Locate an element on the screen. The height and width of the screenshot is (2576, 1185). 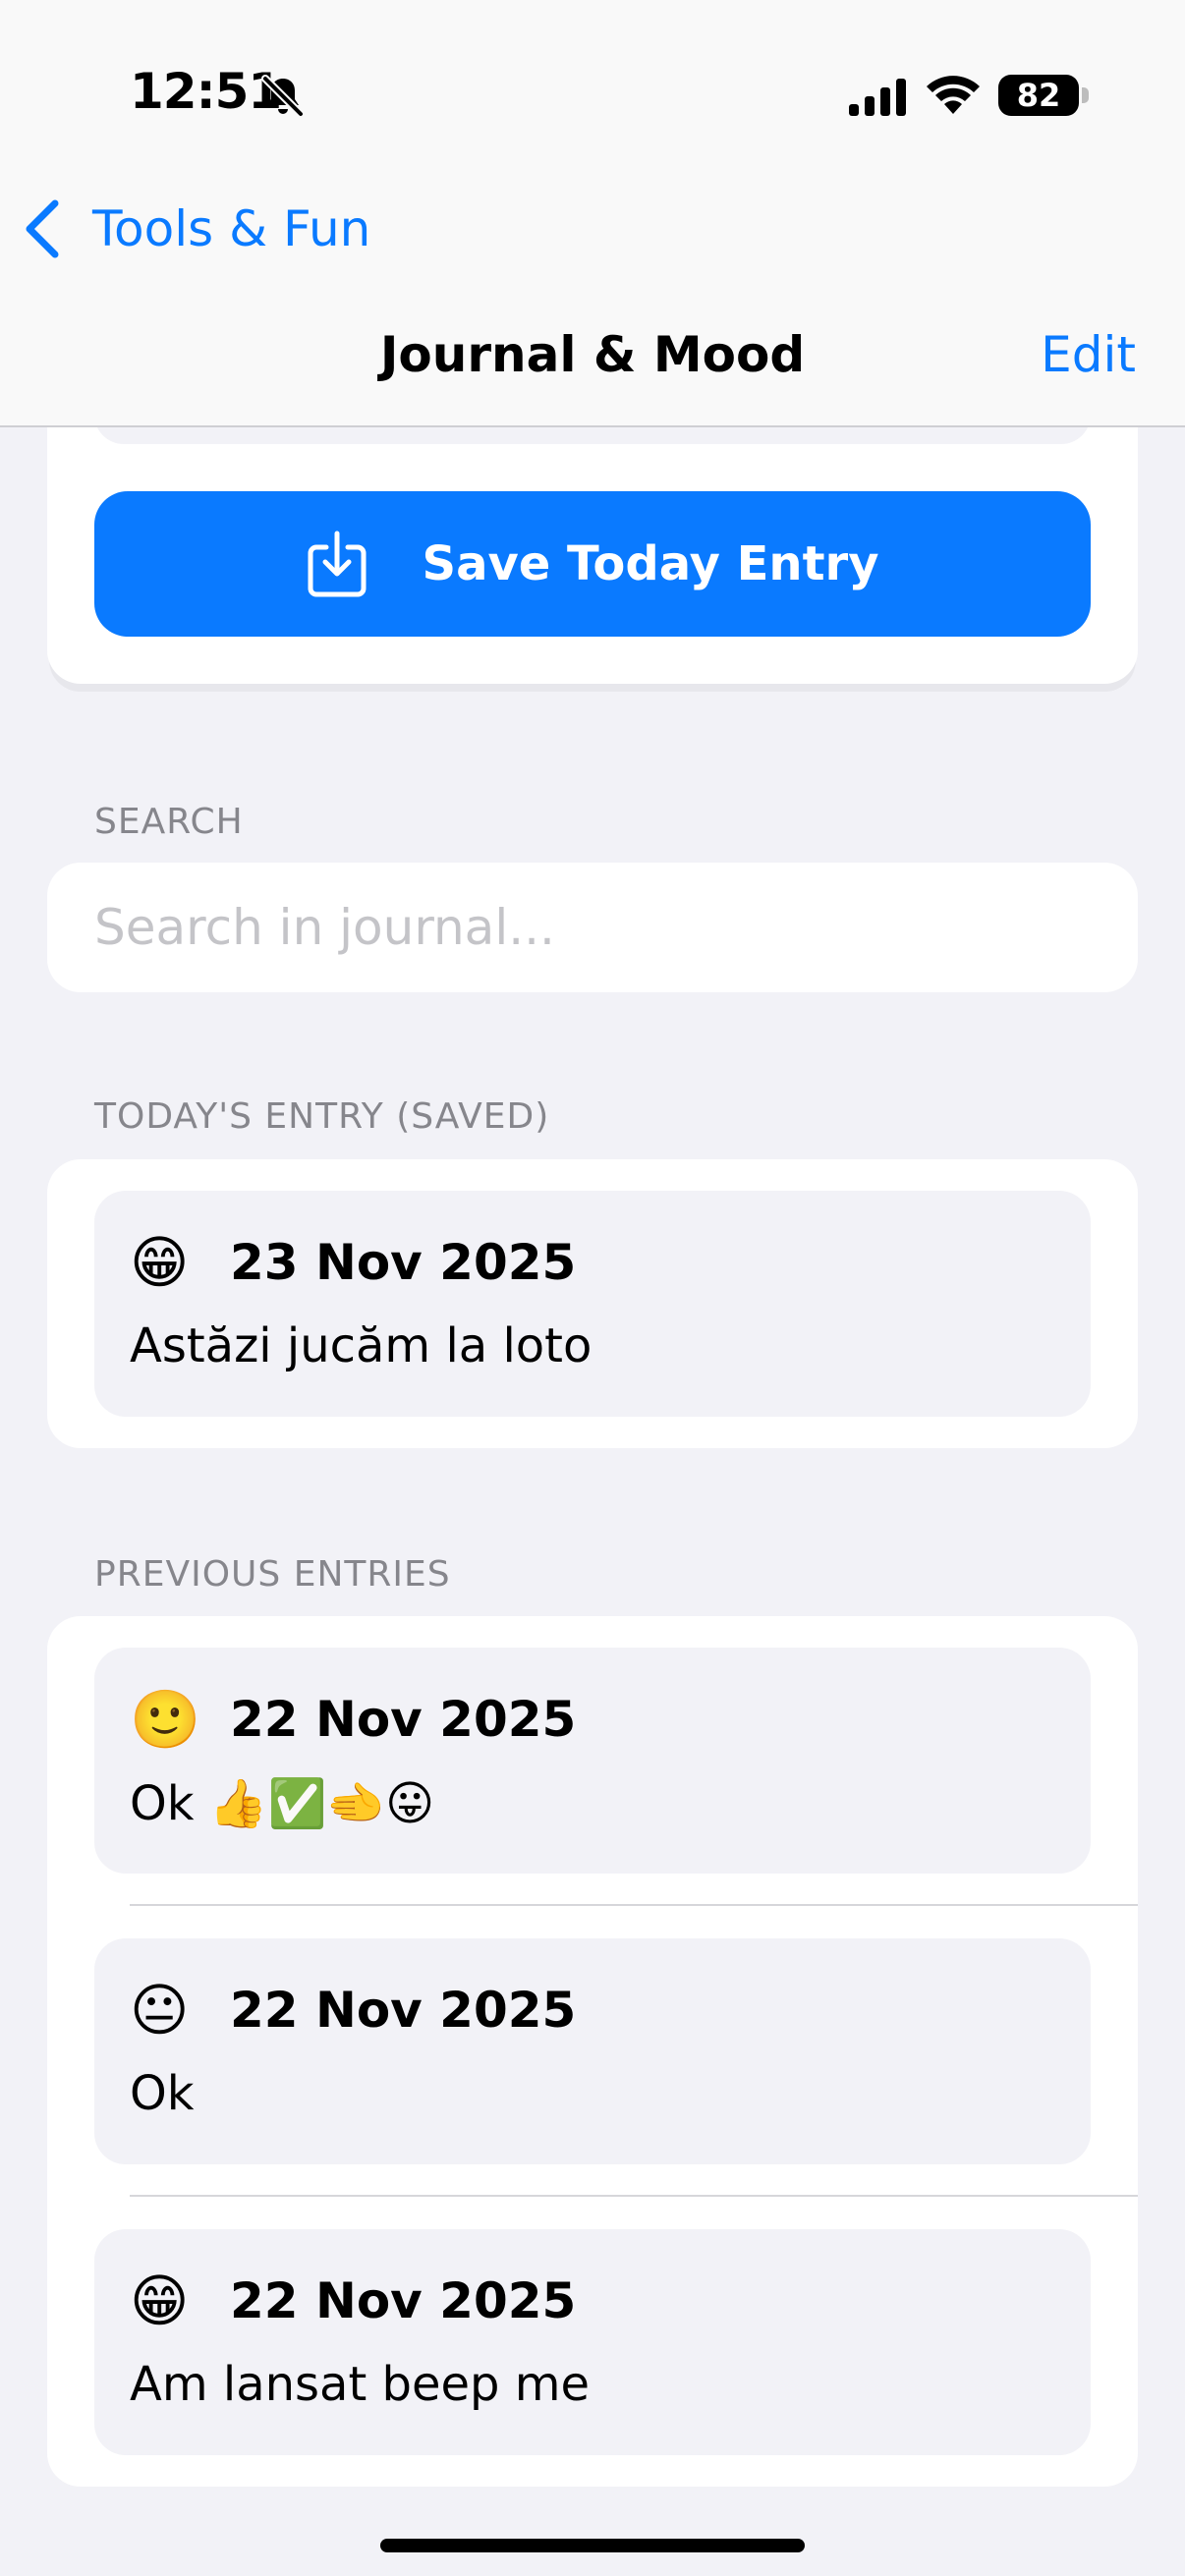
previous-section-header: PREVIOUS ENTRIES is located at coordinates (273, 1574).